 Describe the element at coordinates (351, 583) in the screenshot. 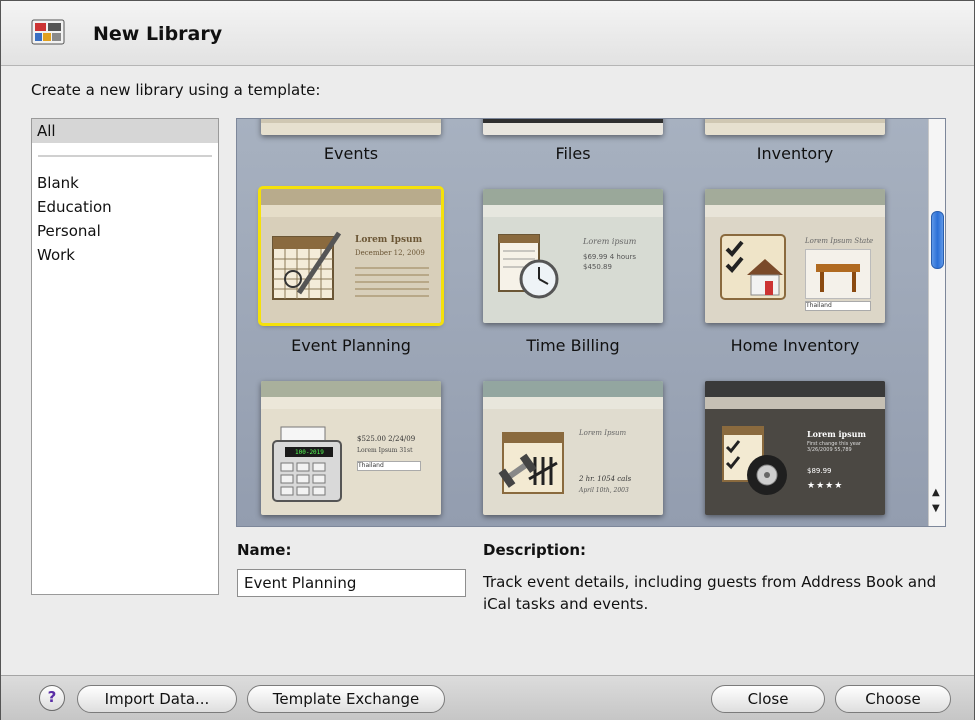

I see `name-input` at that location.